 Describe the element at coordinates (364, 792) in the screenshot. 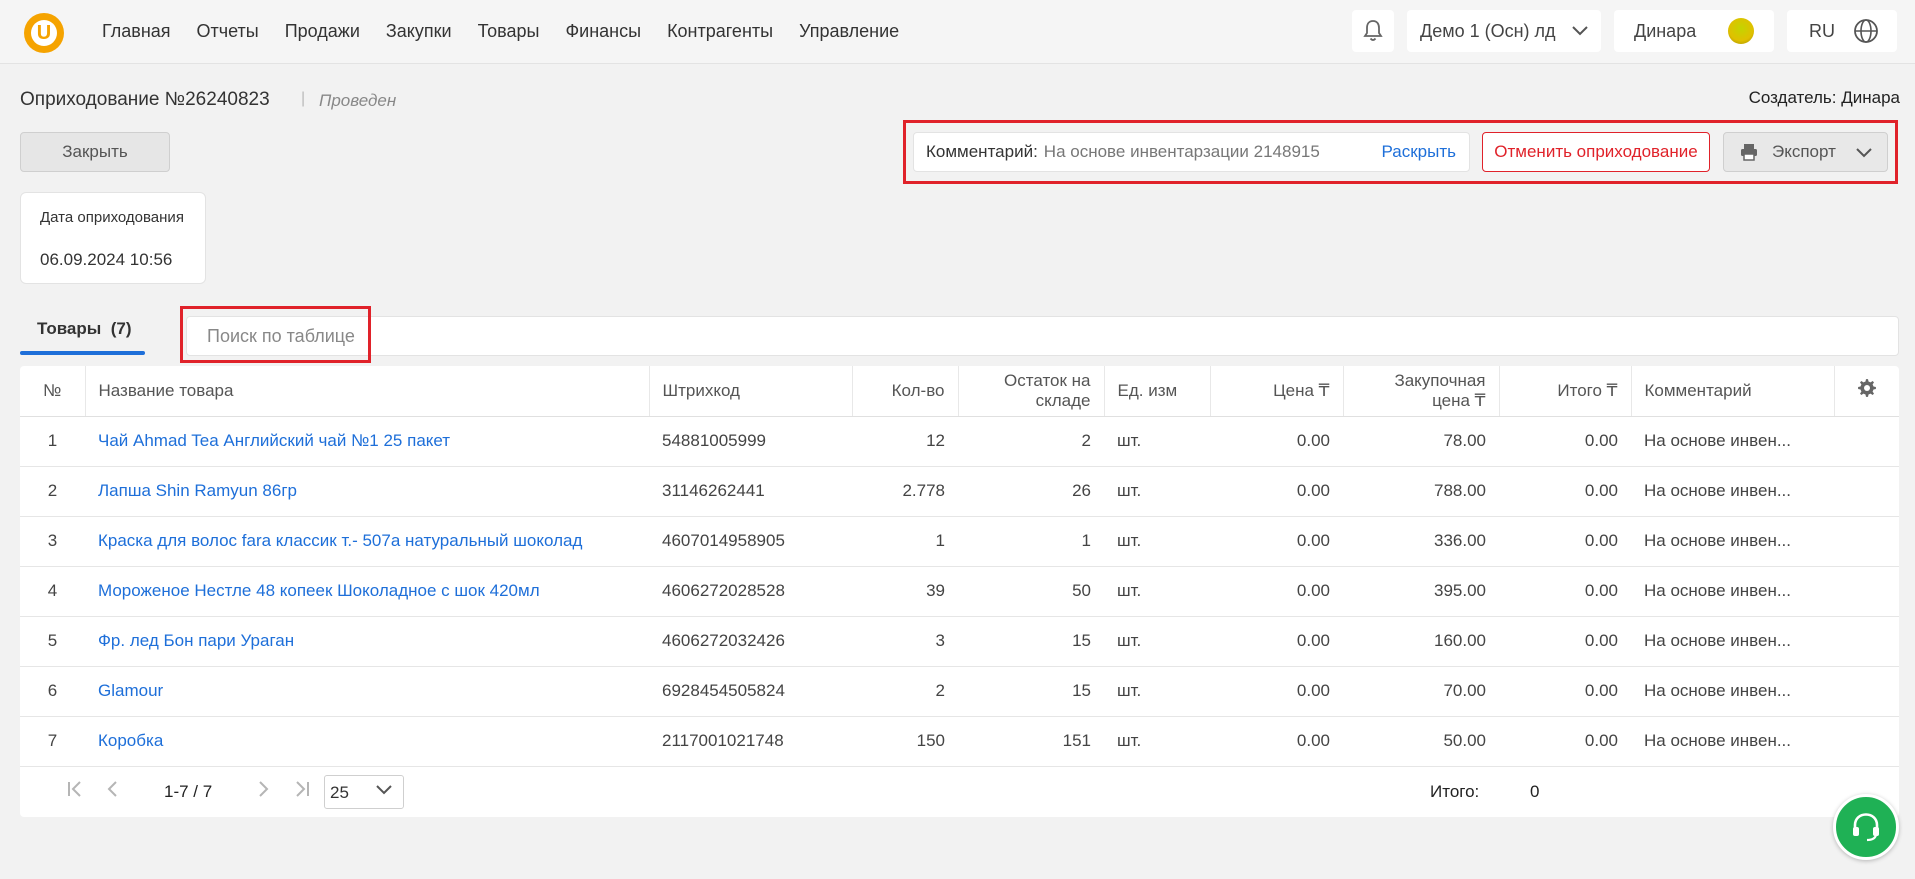

I see `page-size-select: 25` at that location.